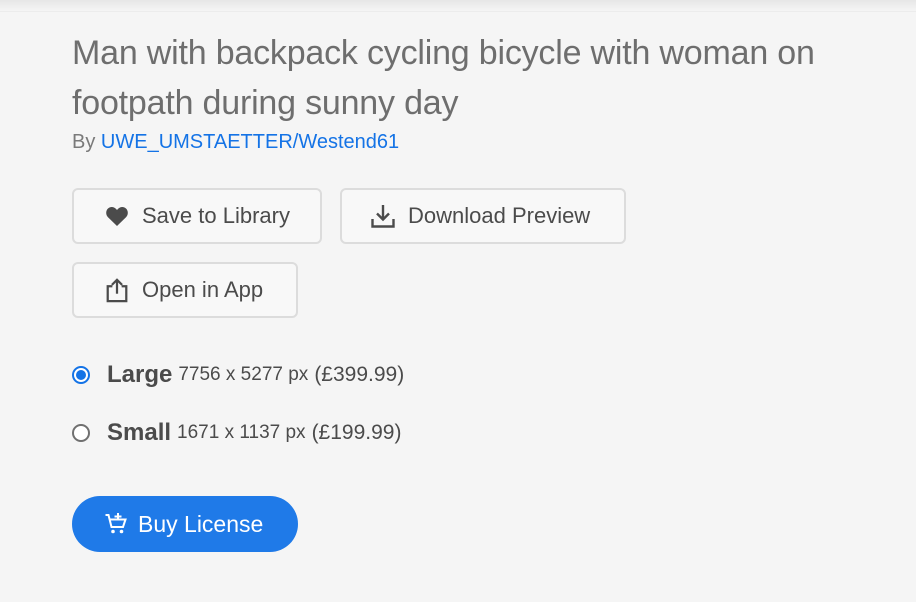 The image size is (916, 602). What do you see at coordinates (81, 375) in the screenshot?
I see `license-radio-large` at bounding box center [81, 375].